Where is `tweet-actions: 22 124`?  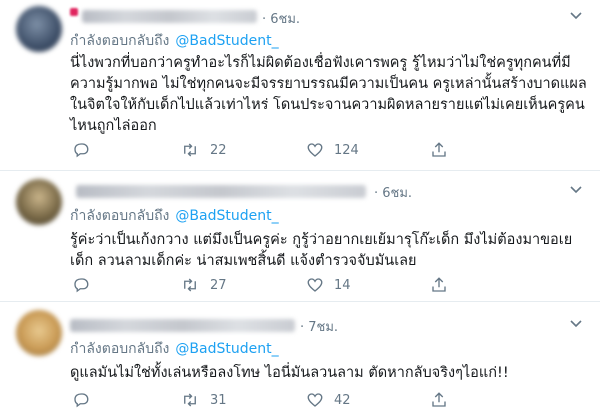
tweet-actions: 22 124 is located at coordinates (330, 150).